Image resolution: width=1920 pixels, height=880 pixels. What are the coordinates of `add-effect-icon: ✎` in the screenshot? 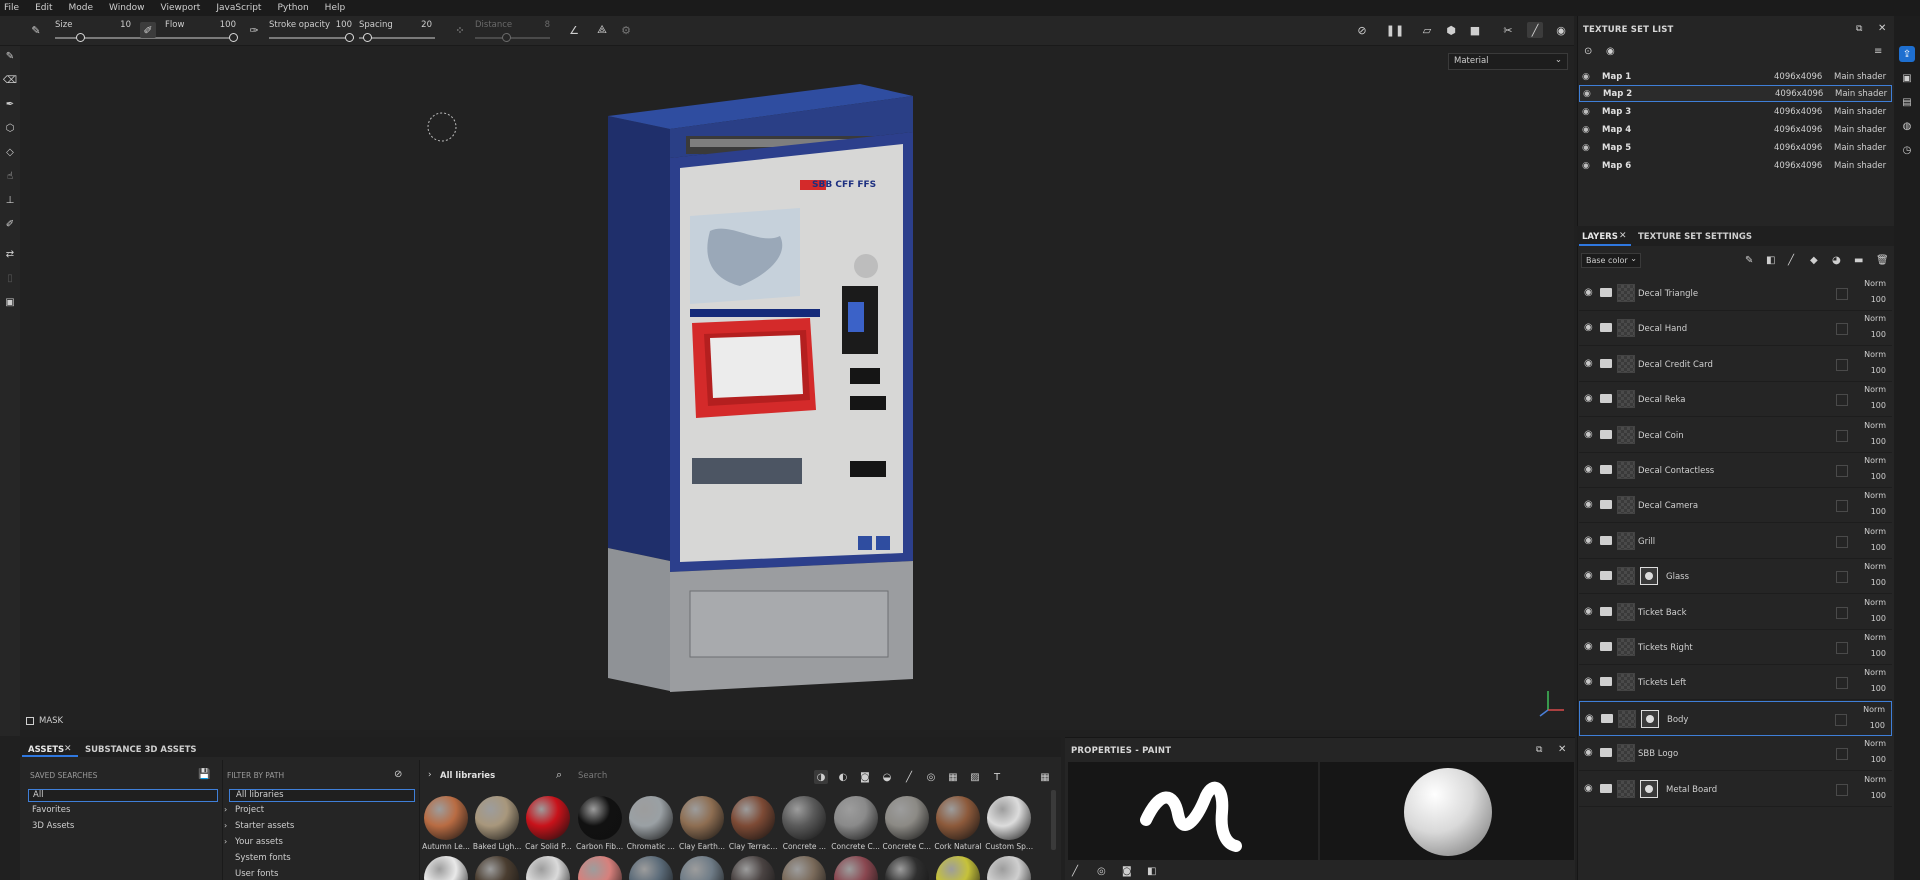 It's located at (1749, 260).